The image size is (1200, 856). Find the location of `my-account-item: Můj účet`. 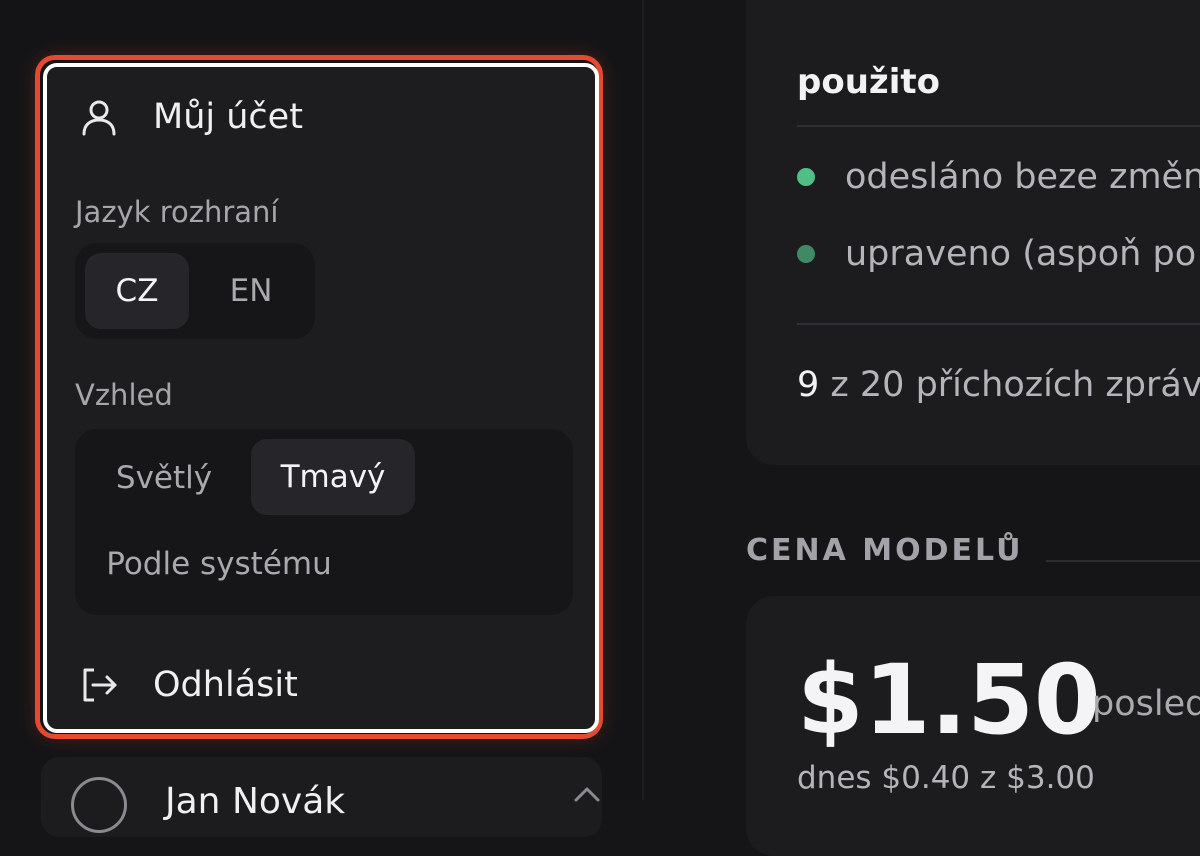

my-account-item: Můj účet is located at coordinates (191, 117).